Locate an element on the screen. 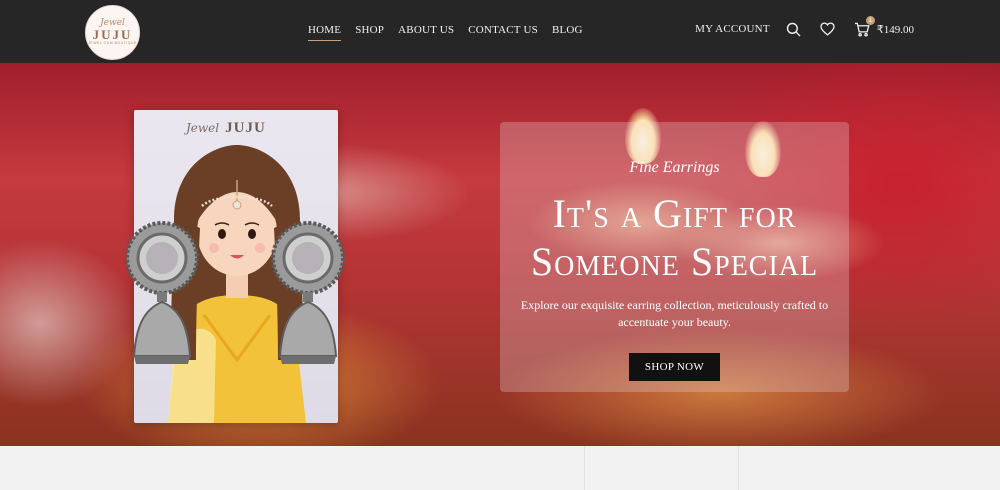 The width and height of the screenshot is (1000, 490). hero-eyebrow: Fine Earrings is located at coordinates (674, 167).